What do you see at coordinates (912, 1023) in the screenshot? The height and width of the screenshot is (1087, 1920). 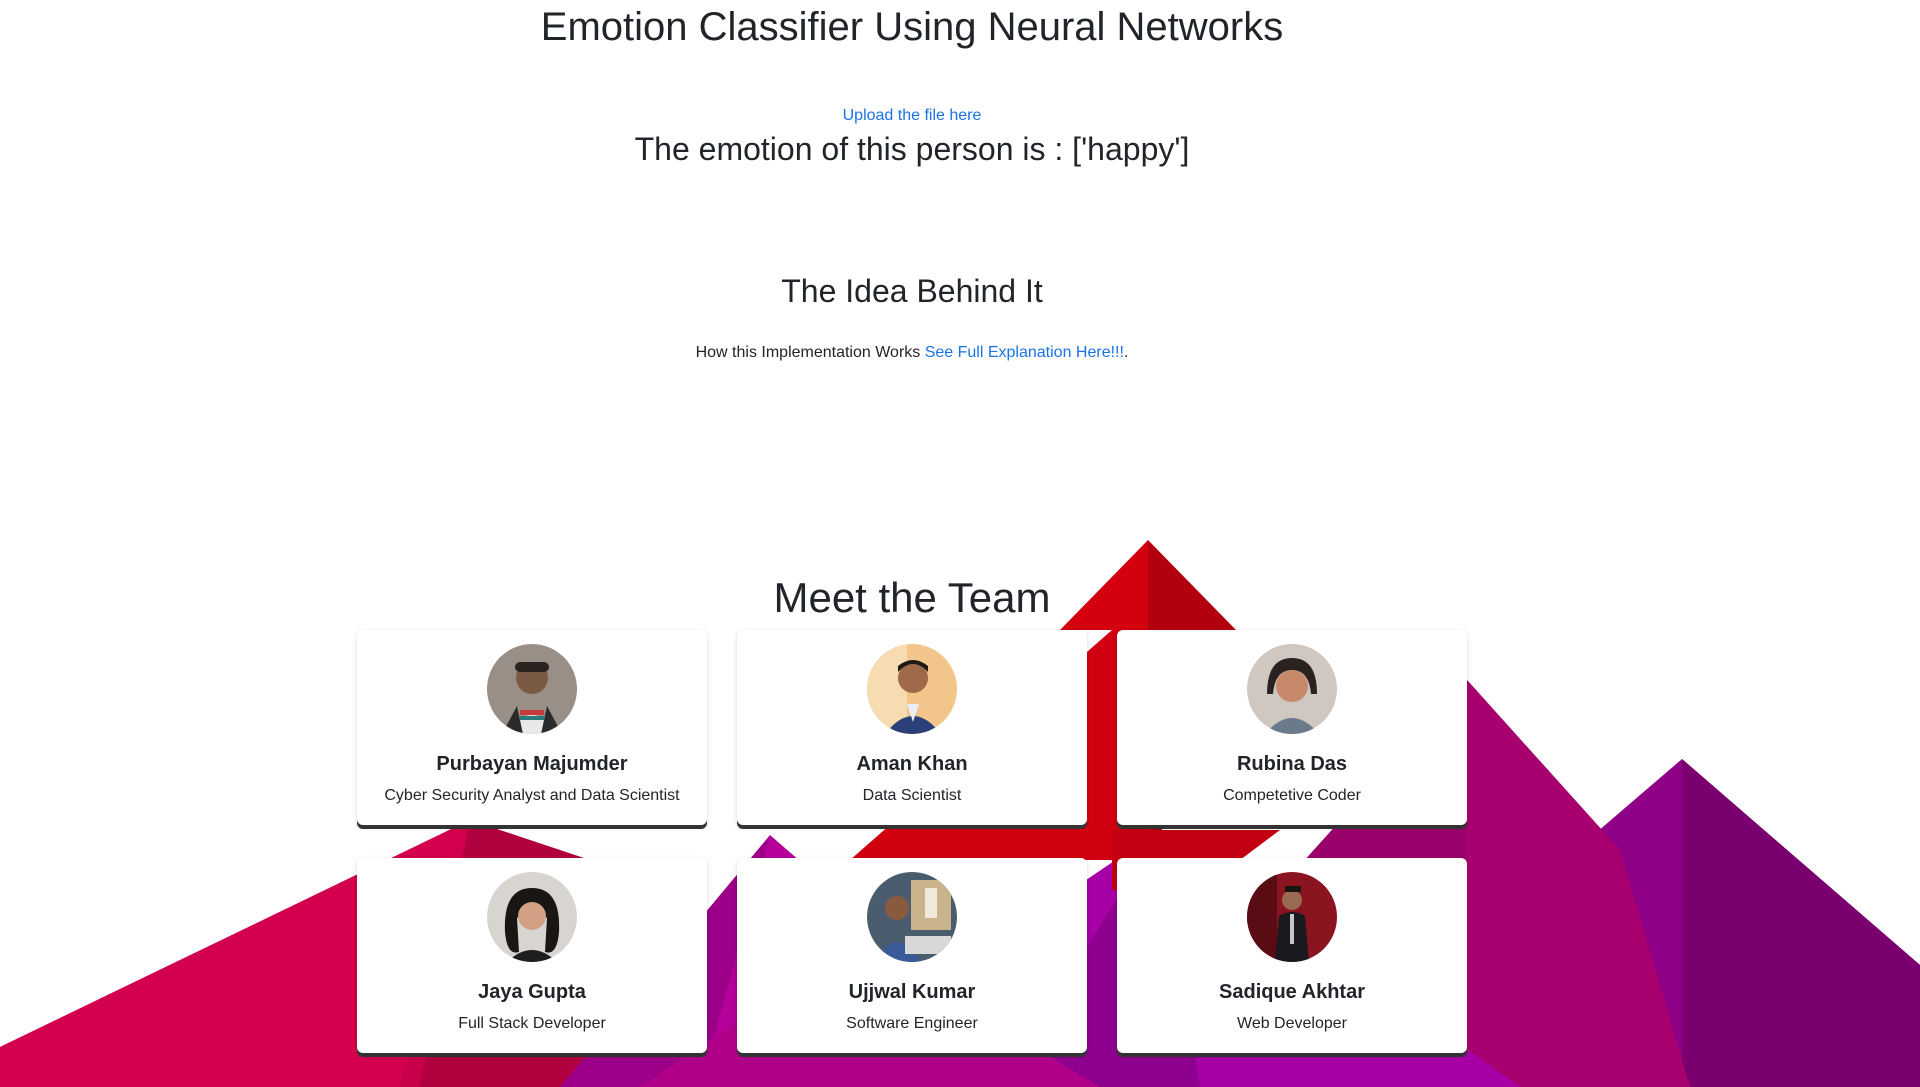 I see `member-role: Software Engineer` at bounding box center [912, 1023].